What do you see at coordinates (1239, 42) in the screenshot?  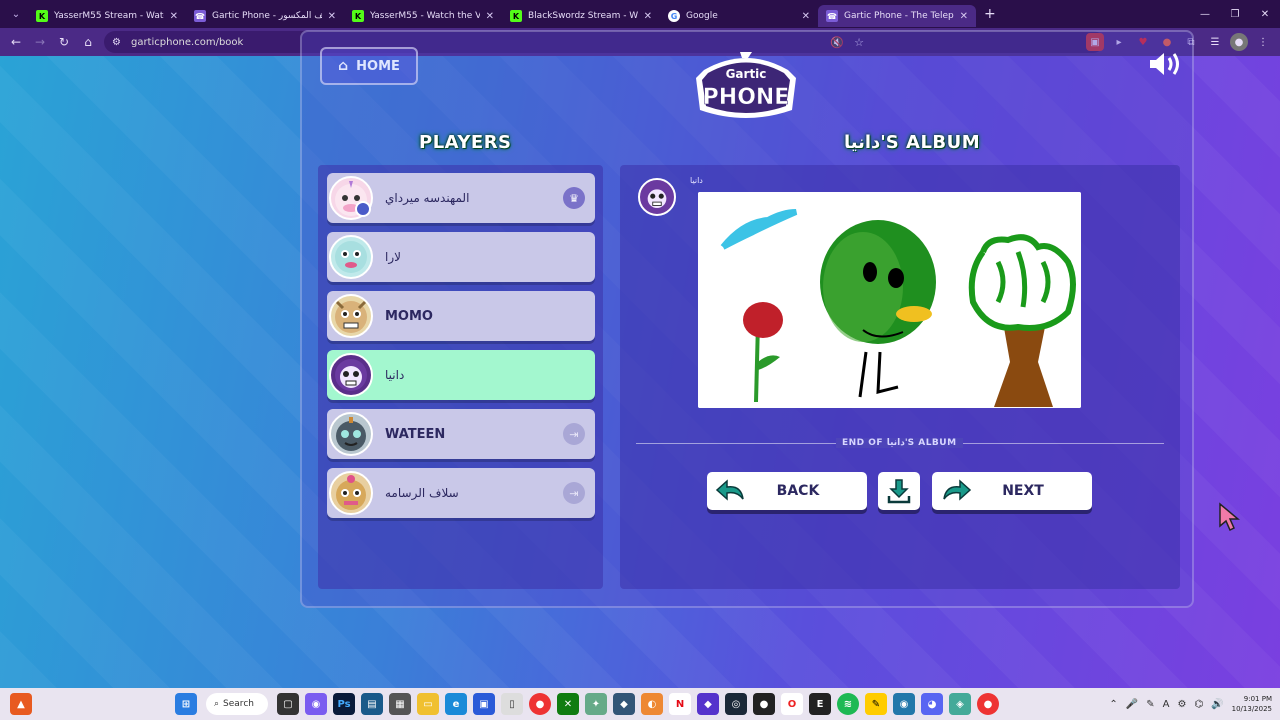 I see `profile-avatar: ●` at bounding box center [1239, 42].